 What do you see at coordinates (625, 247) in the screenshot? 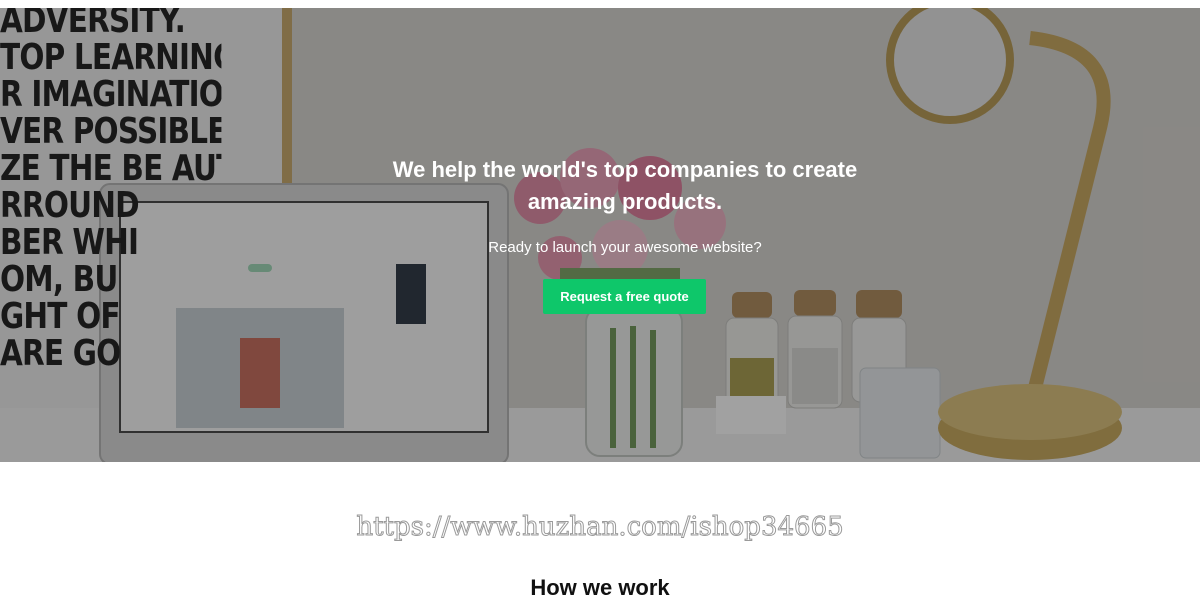
I see `hero-subtitle: Ready to launch your awesome website?` at bounding box center [625, 247].